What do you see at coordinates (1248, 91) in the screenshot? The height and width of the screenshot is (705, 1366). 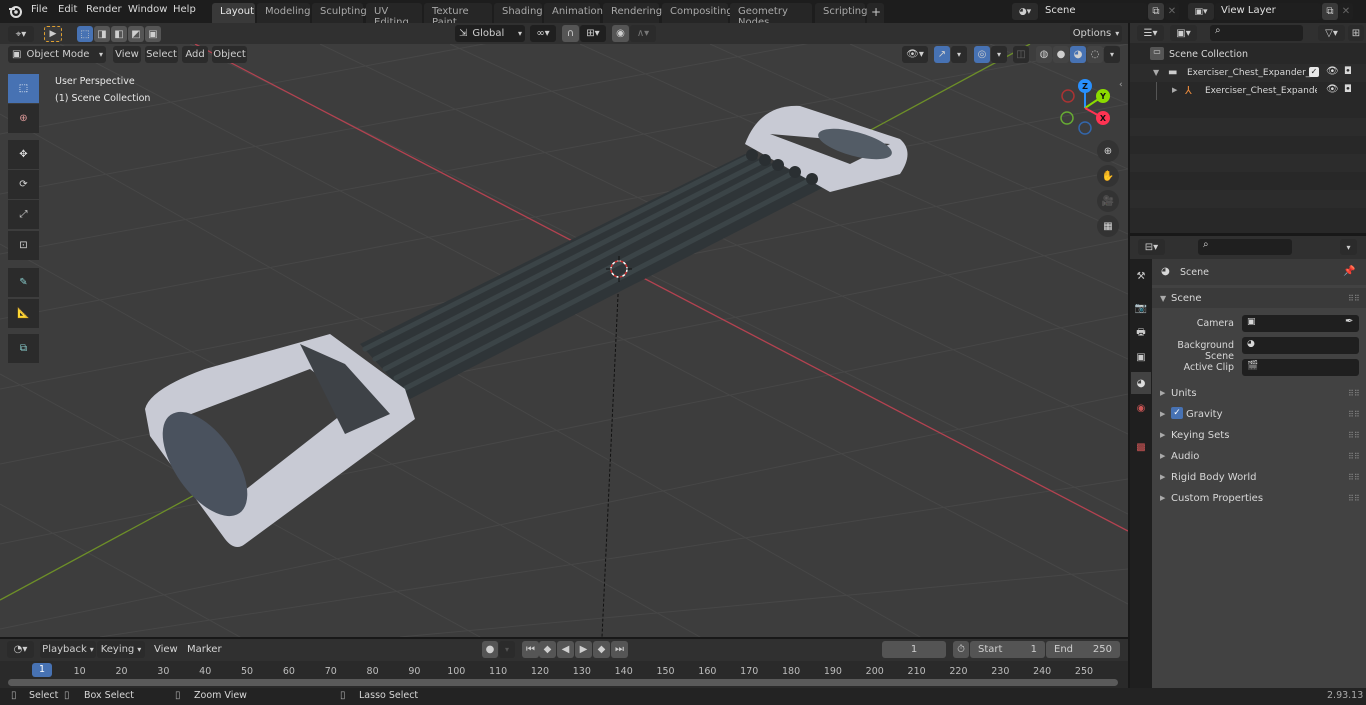 I see `outliner-row-object: ▶ ⅄ Exerciser_Chest_Expande 👁 ◘` at bounding box center [1248, 91].